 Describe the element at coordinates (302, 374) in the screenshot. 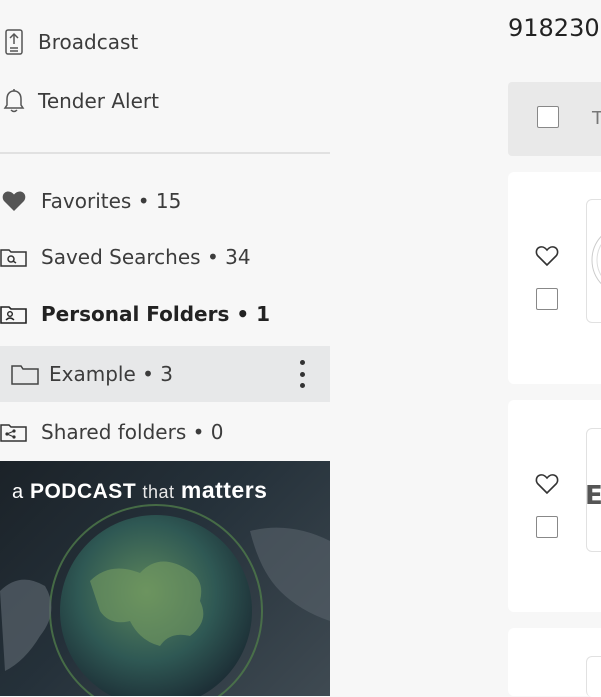

I see `more-options-icon` at that location.